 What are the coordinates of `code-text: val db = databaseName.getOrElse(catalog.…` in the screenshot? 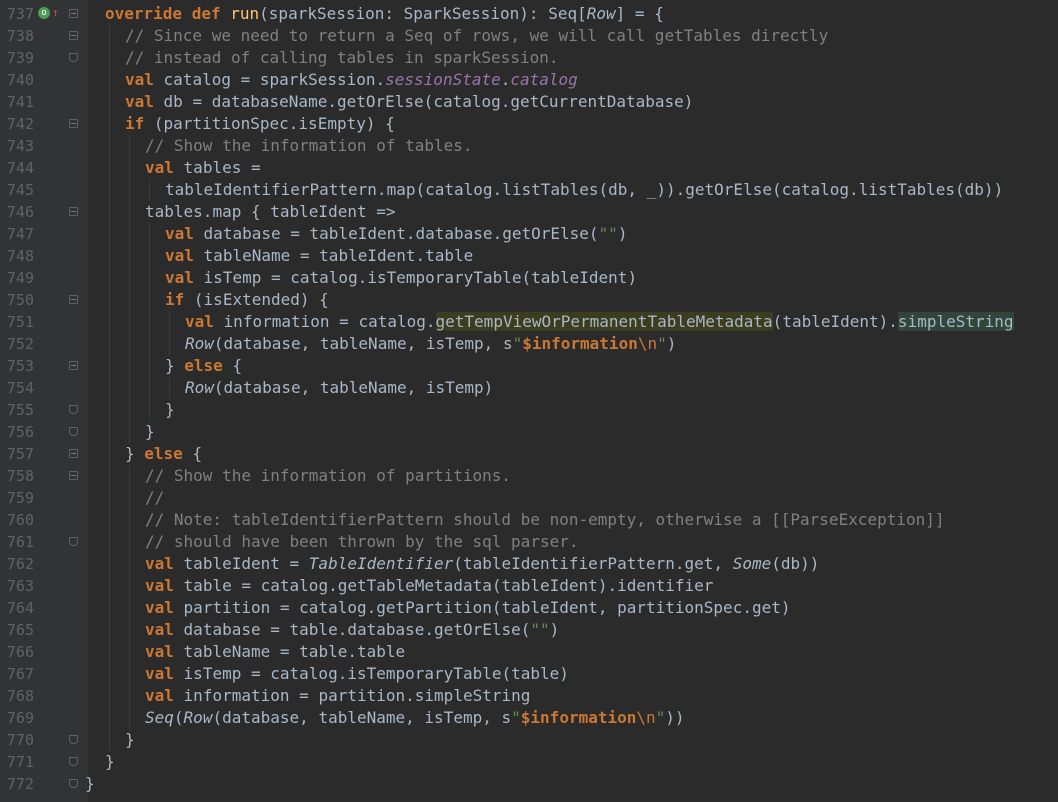 It's located at (409, 101).